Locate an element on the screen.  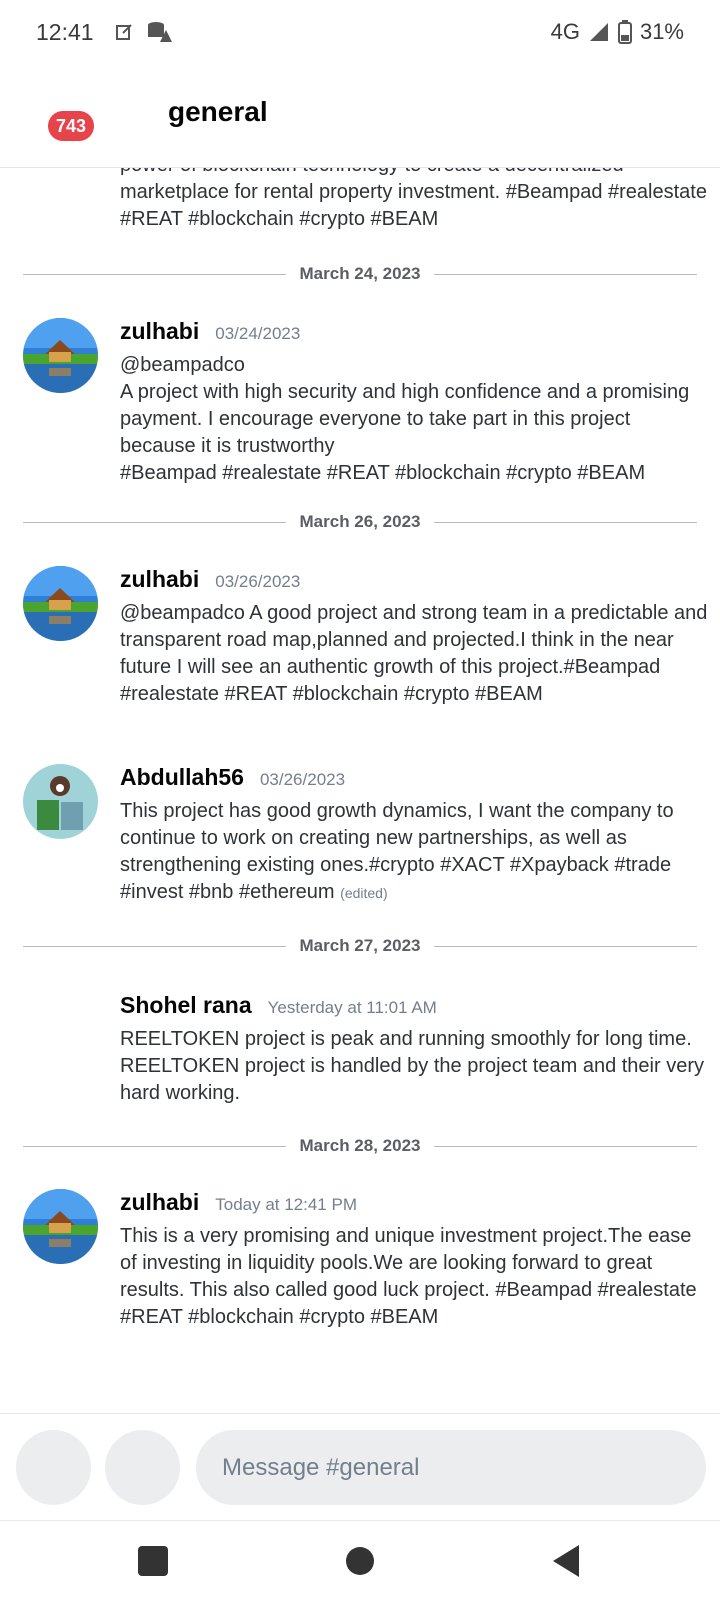
author-name: Shohel rana is located at coordinates (186, 1005).